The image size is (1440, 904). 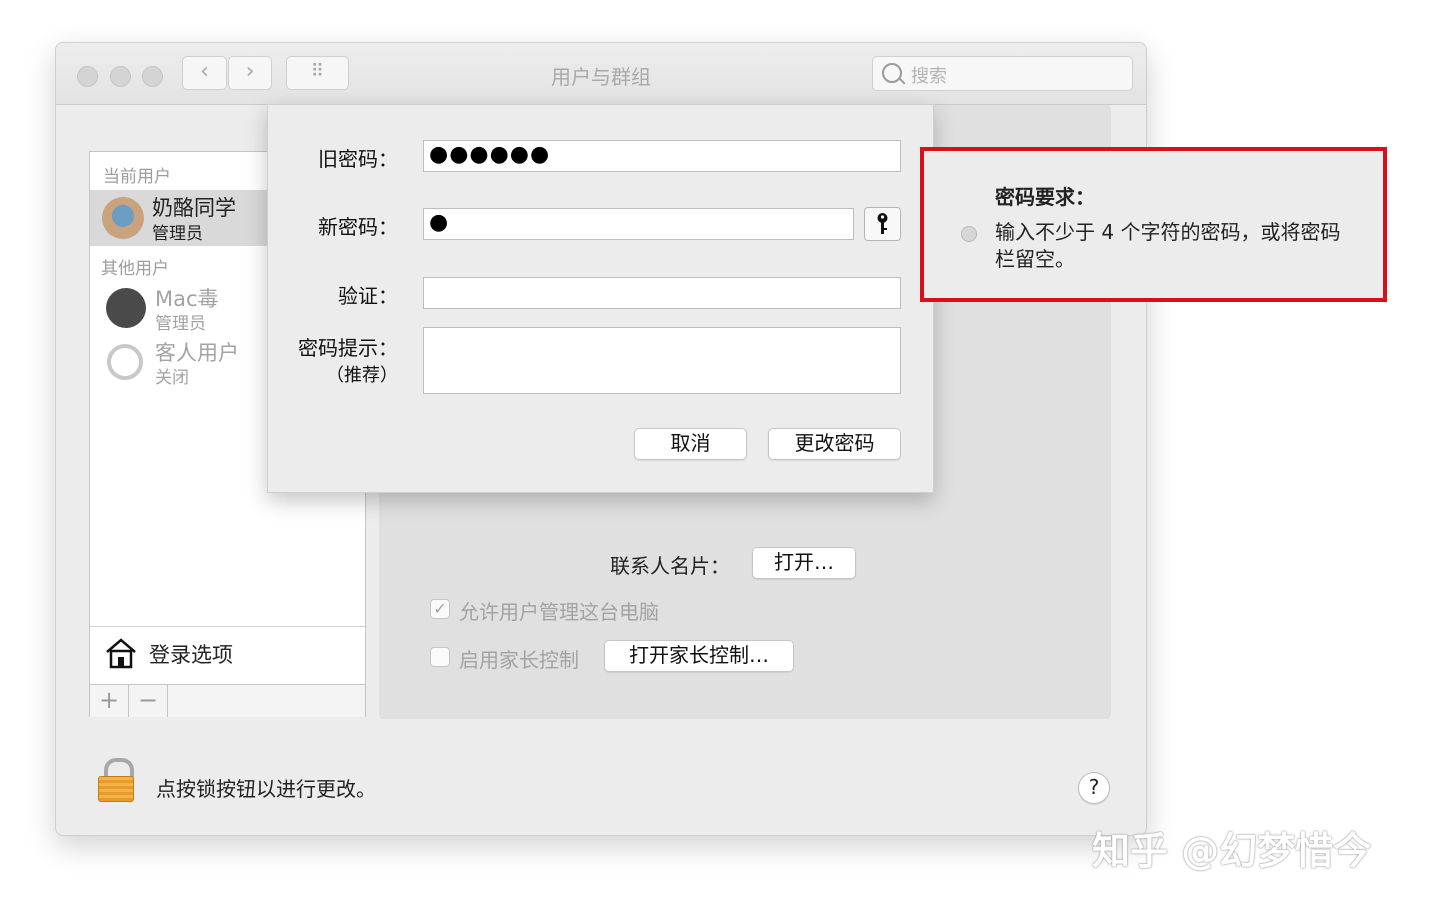 I want to click on new-password-label: 新密码：, so click(x=358, y=227).